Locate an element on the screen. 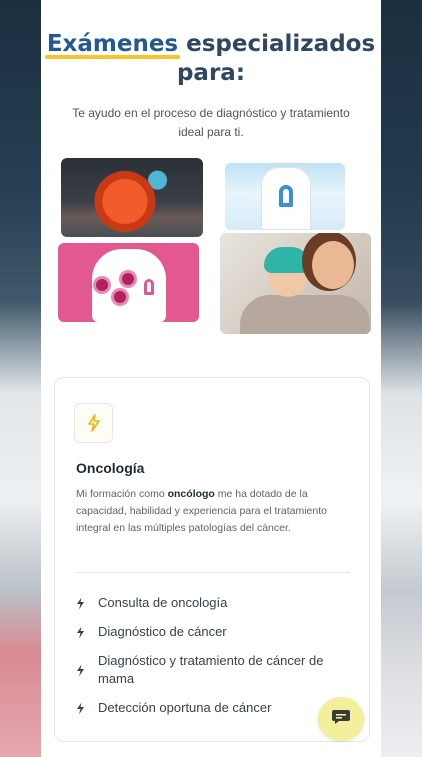  feature-label: Diagnóstico de cáncer is located at coordinates (162, 631).